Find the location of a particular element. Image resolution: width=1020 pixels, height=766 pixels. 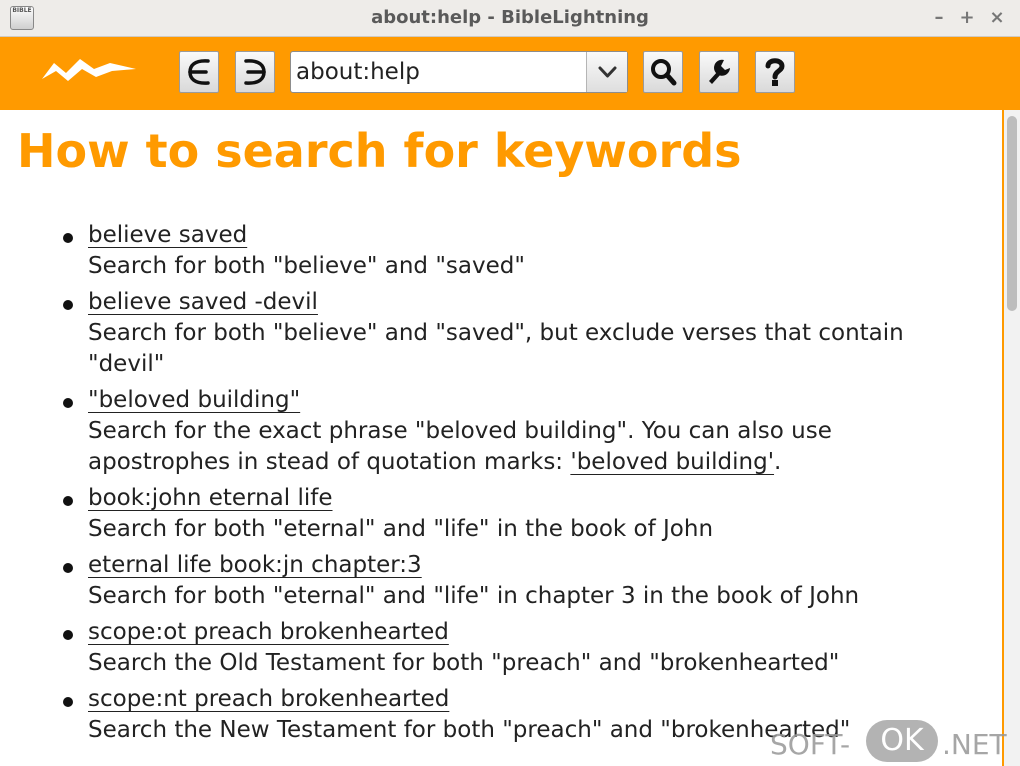

inline-query-link: 'beloved building' is located at coordinates (672, 462).